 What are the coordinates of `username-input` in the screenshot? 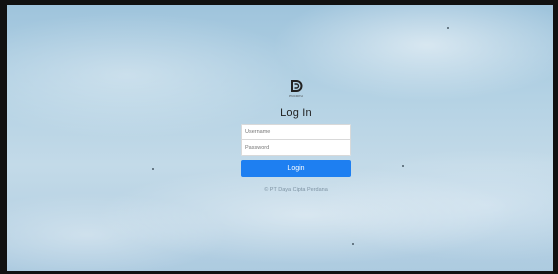 It's located at (296, 132).